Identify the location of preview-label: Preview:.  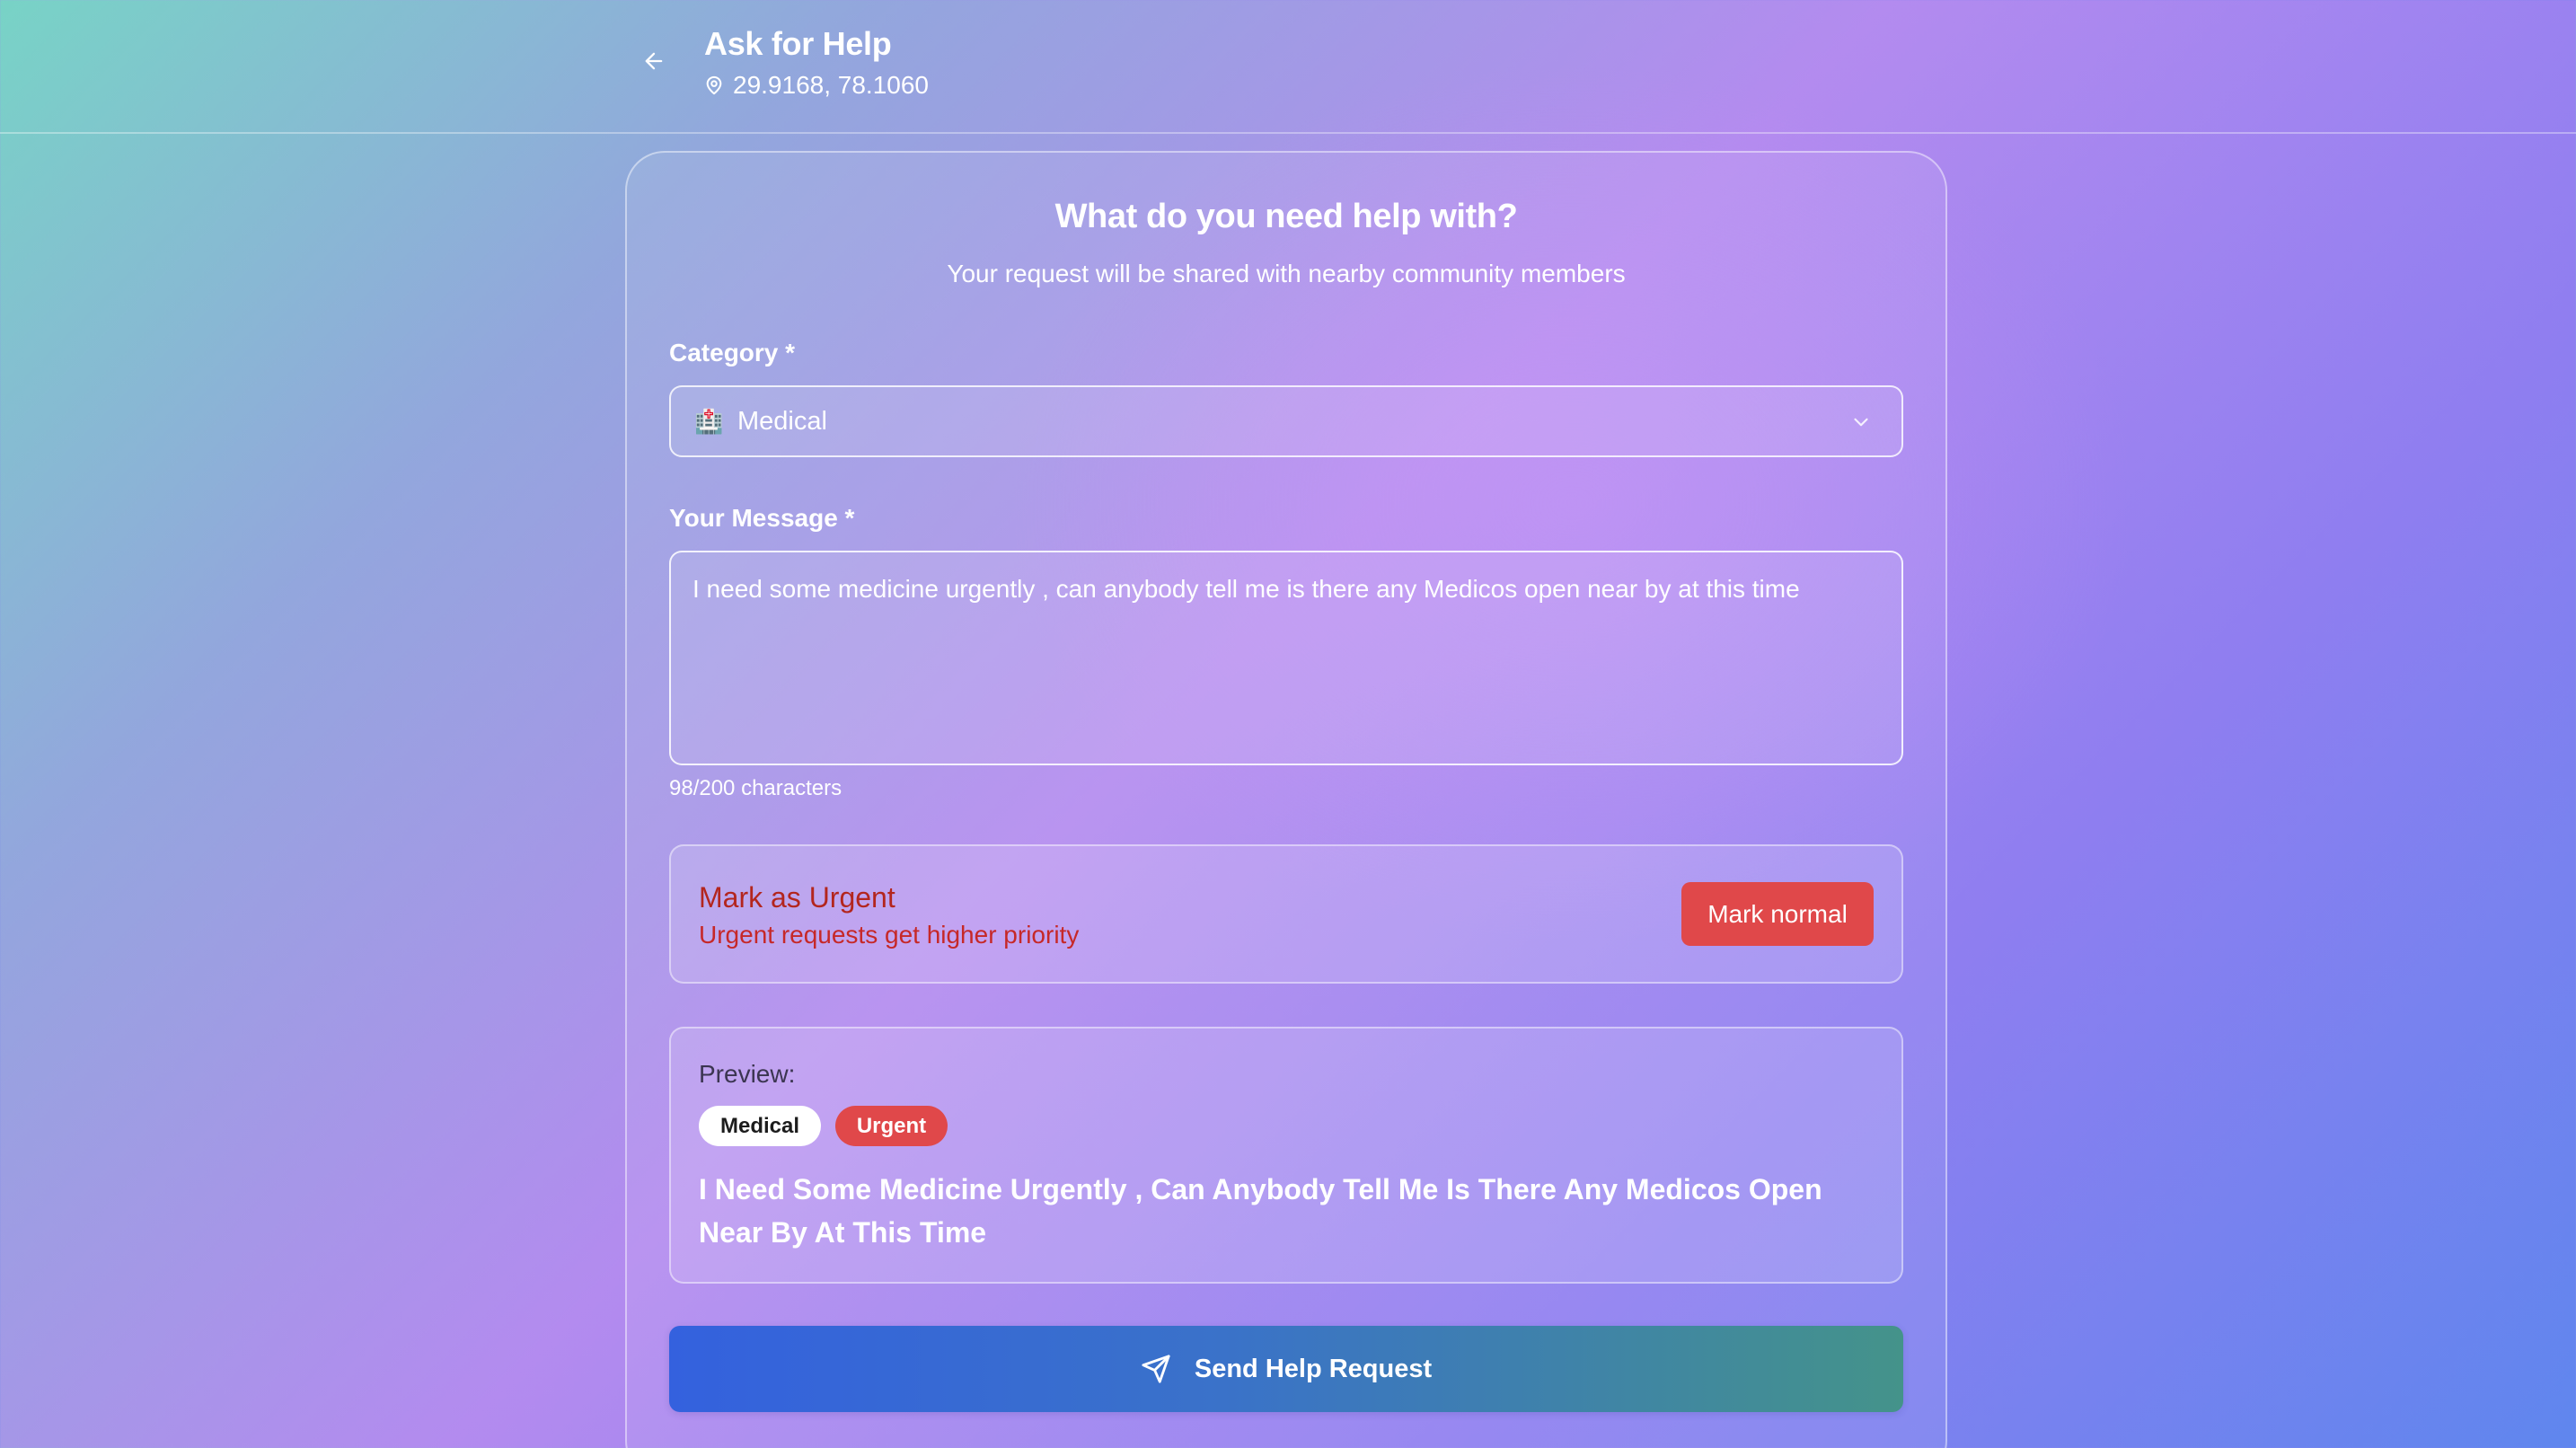
(747, 1074).